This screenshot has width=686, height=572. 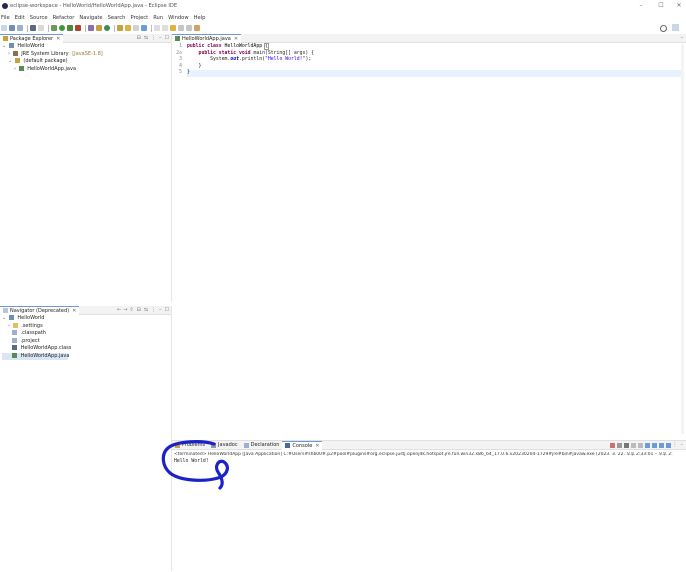 What do you see at coordinates (668, 445) in the screenshot?
I see `open-console-icon` at bounding box center [668, 445].